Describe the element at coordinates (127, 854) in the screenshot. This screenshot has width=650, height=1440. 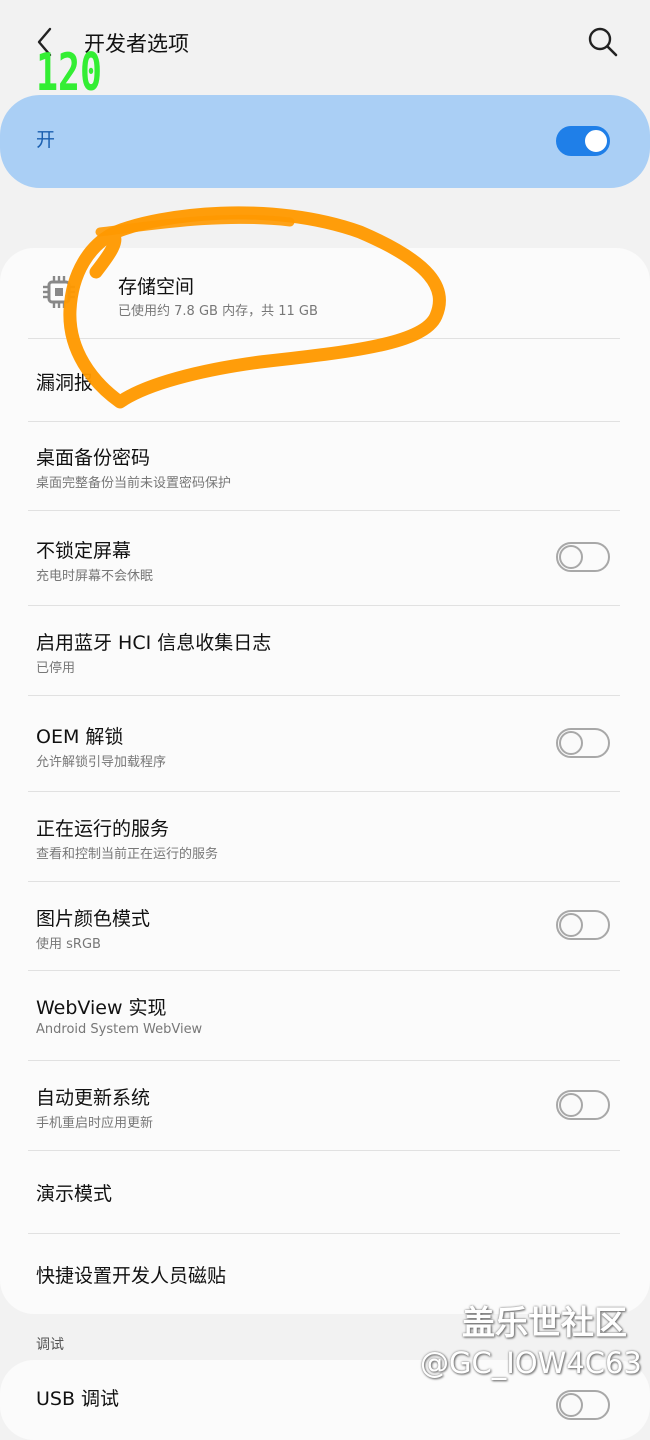
I see `item-subtitle: 查看和控制当前正在运行的服务` at that location.